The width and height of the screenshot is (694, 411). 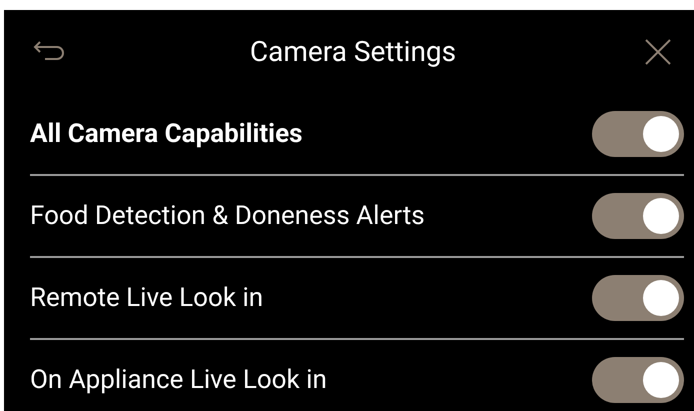 I want to click on setting-label: Food Detection & Doneness Alerts, so click(x=227, y=216).